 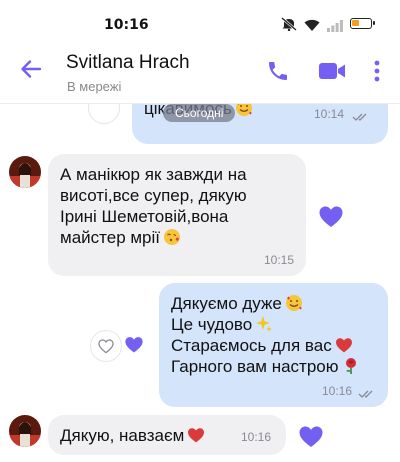 I want to click on video-camera-icon, so click(x=332, y=71).